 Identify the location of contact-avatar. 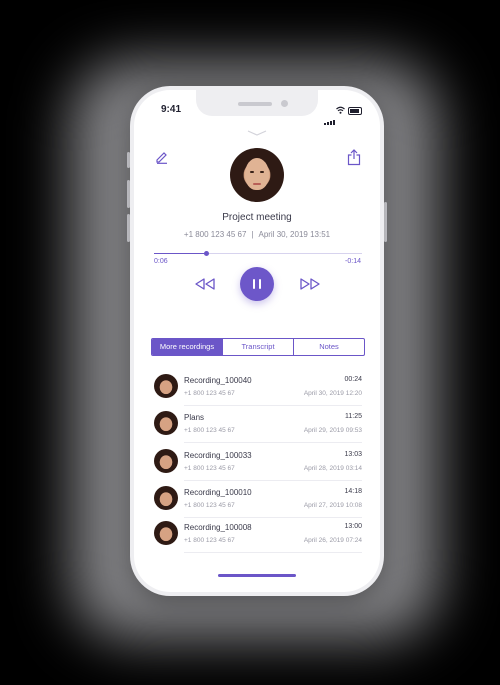
(257, 175).